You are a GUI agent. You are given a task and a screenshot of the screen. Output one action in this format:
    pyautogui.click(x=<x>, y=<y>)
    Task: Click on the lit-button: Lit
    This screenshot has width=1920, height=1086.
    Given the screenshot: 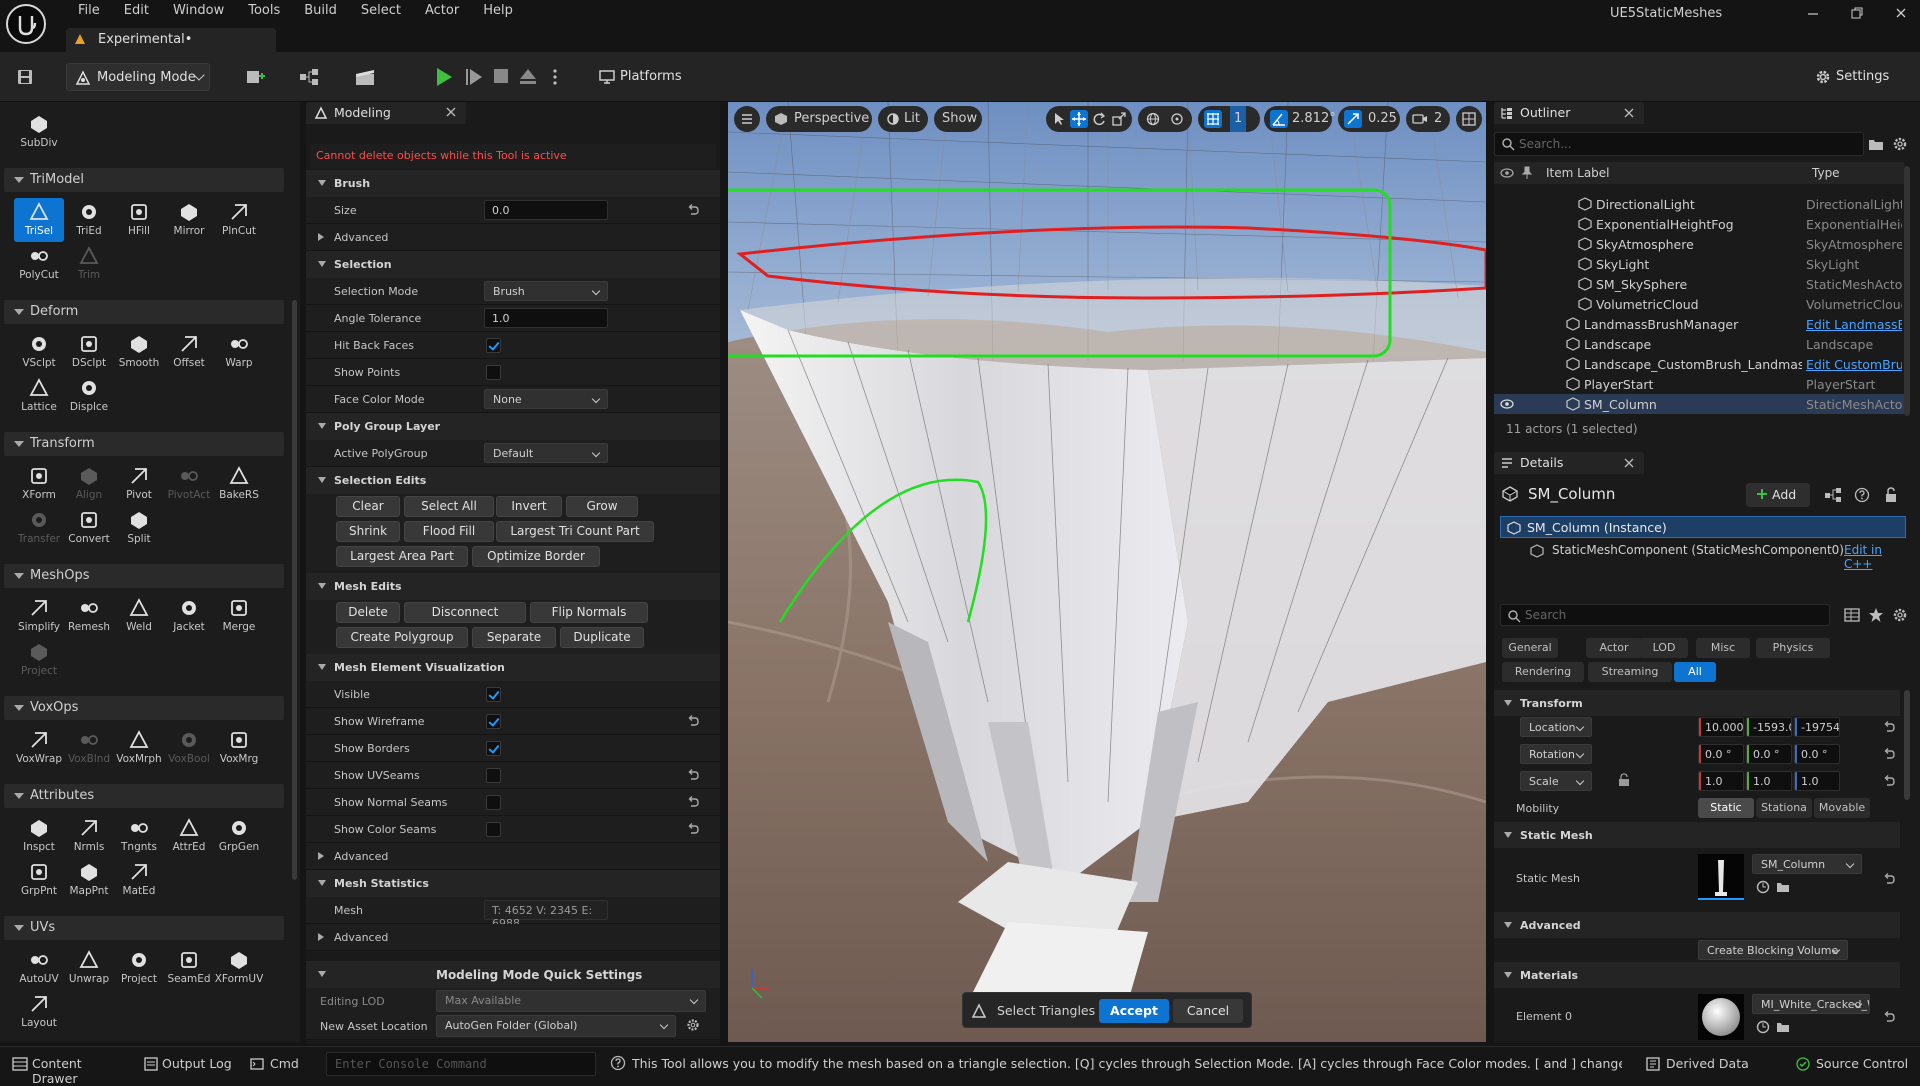 What is the action you would take?
    pyautogui.click(x=903, y=119)
    